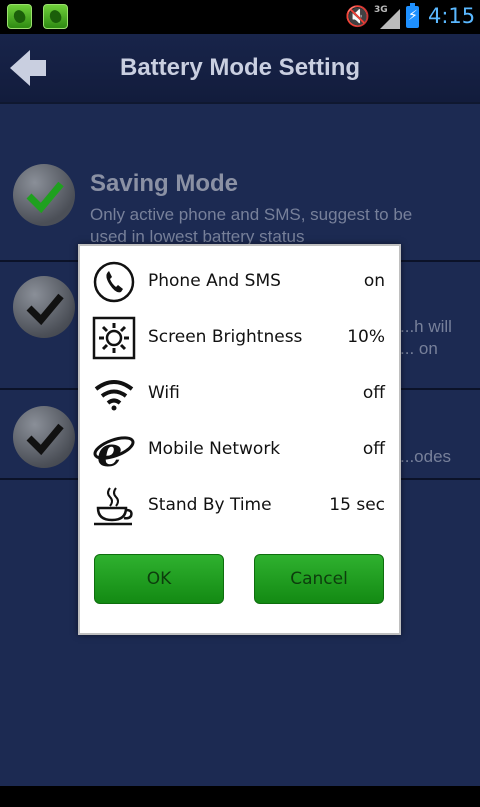 The image size is (480, 807). I want to click on dialog-row-brightness: Screen Brightness 10%, so click(239, 339).